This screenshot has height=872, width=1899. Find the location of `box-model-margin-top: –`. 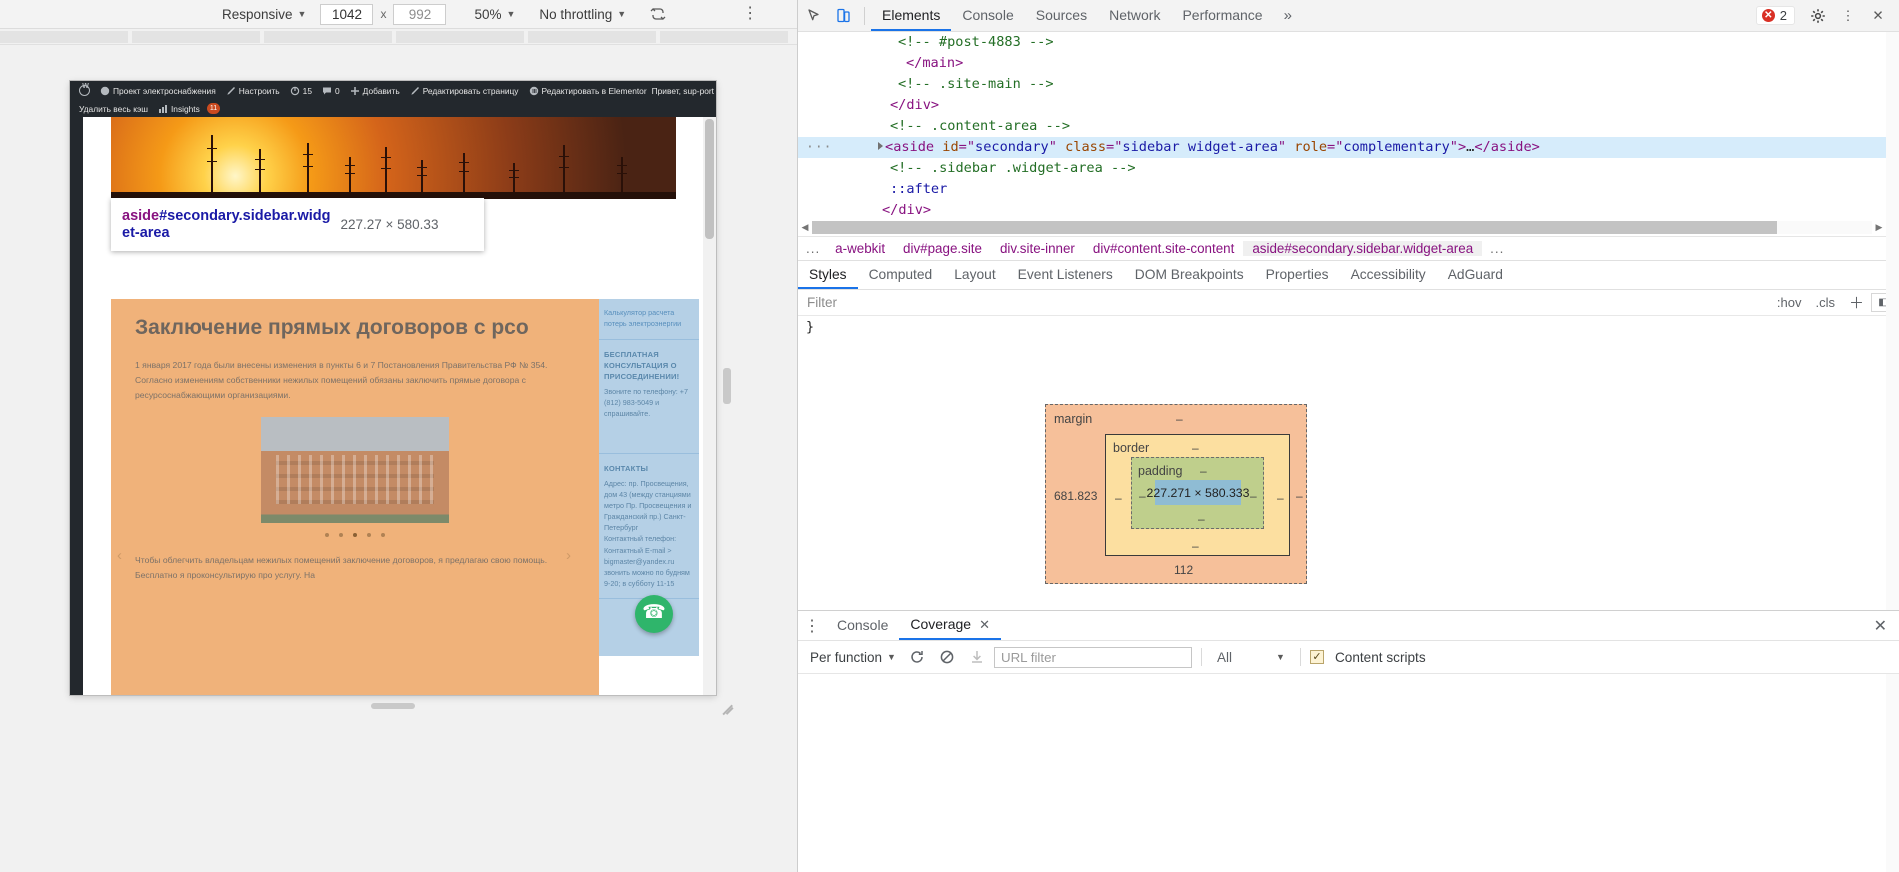

box-model-margin-top: – is located at coordinates (1179, 419).